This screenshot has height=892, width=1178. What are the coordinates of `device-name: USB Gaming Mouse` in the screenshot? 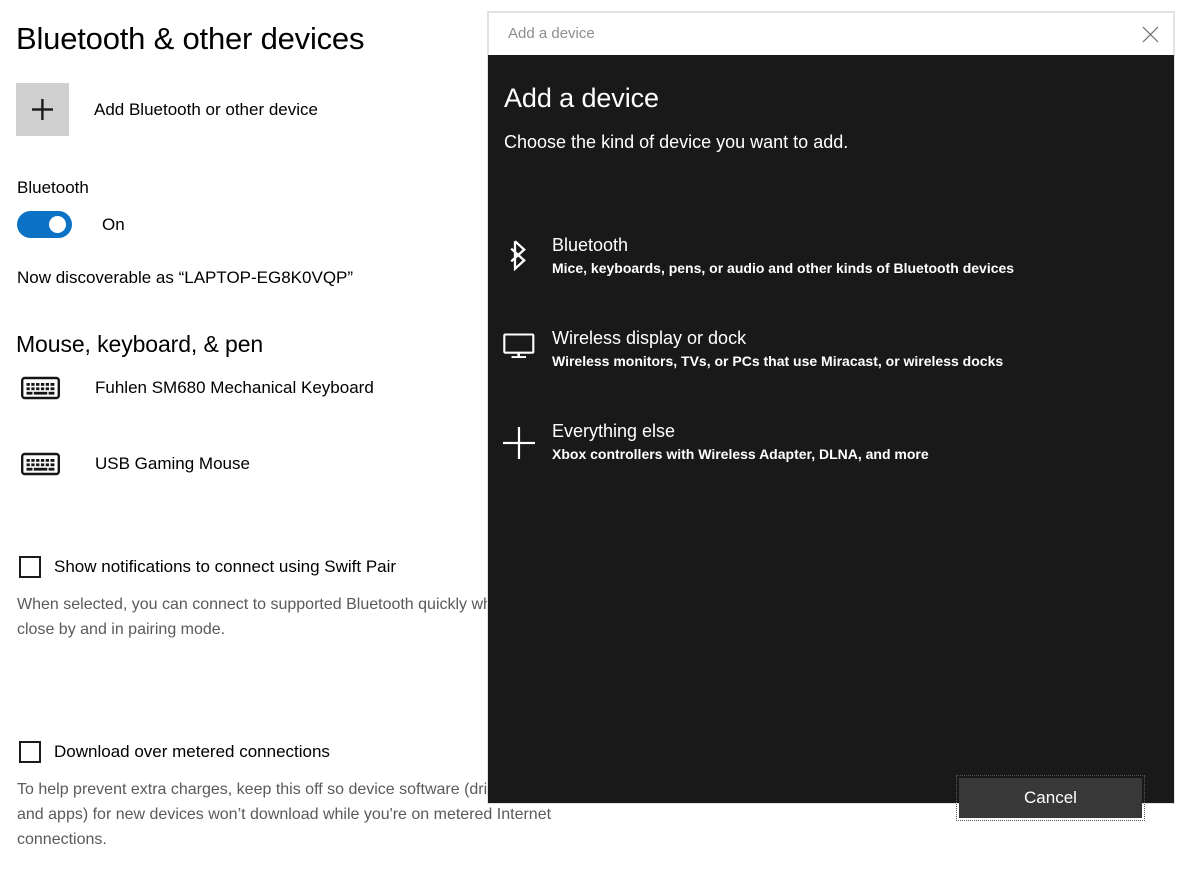 It's located at (172, 463).